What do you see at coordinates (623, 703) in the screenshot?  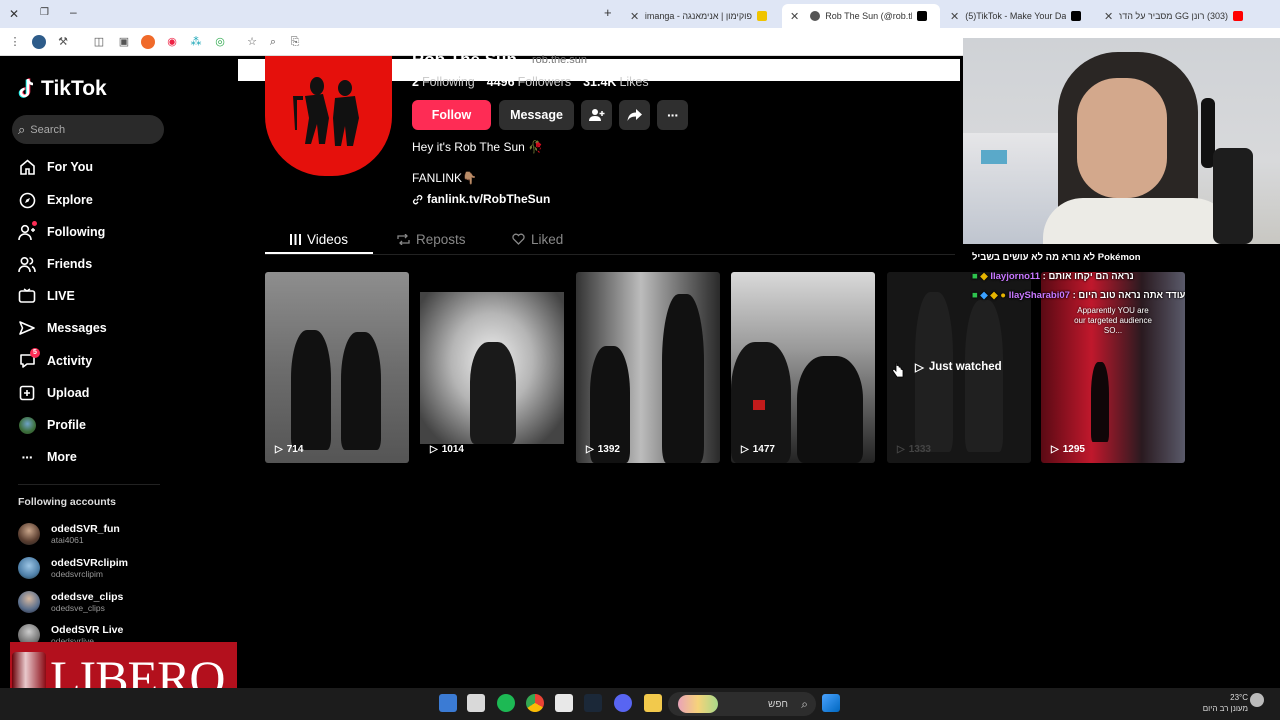 I see `discord-icon` at bounding box center [623, 703].